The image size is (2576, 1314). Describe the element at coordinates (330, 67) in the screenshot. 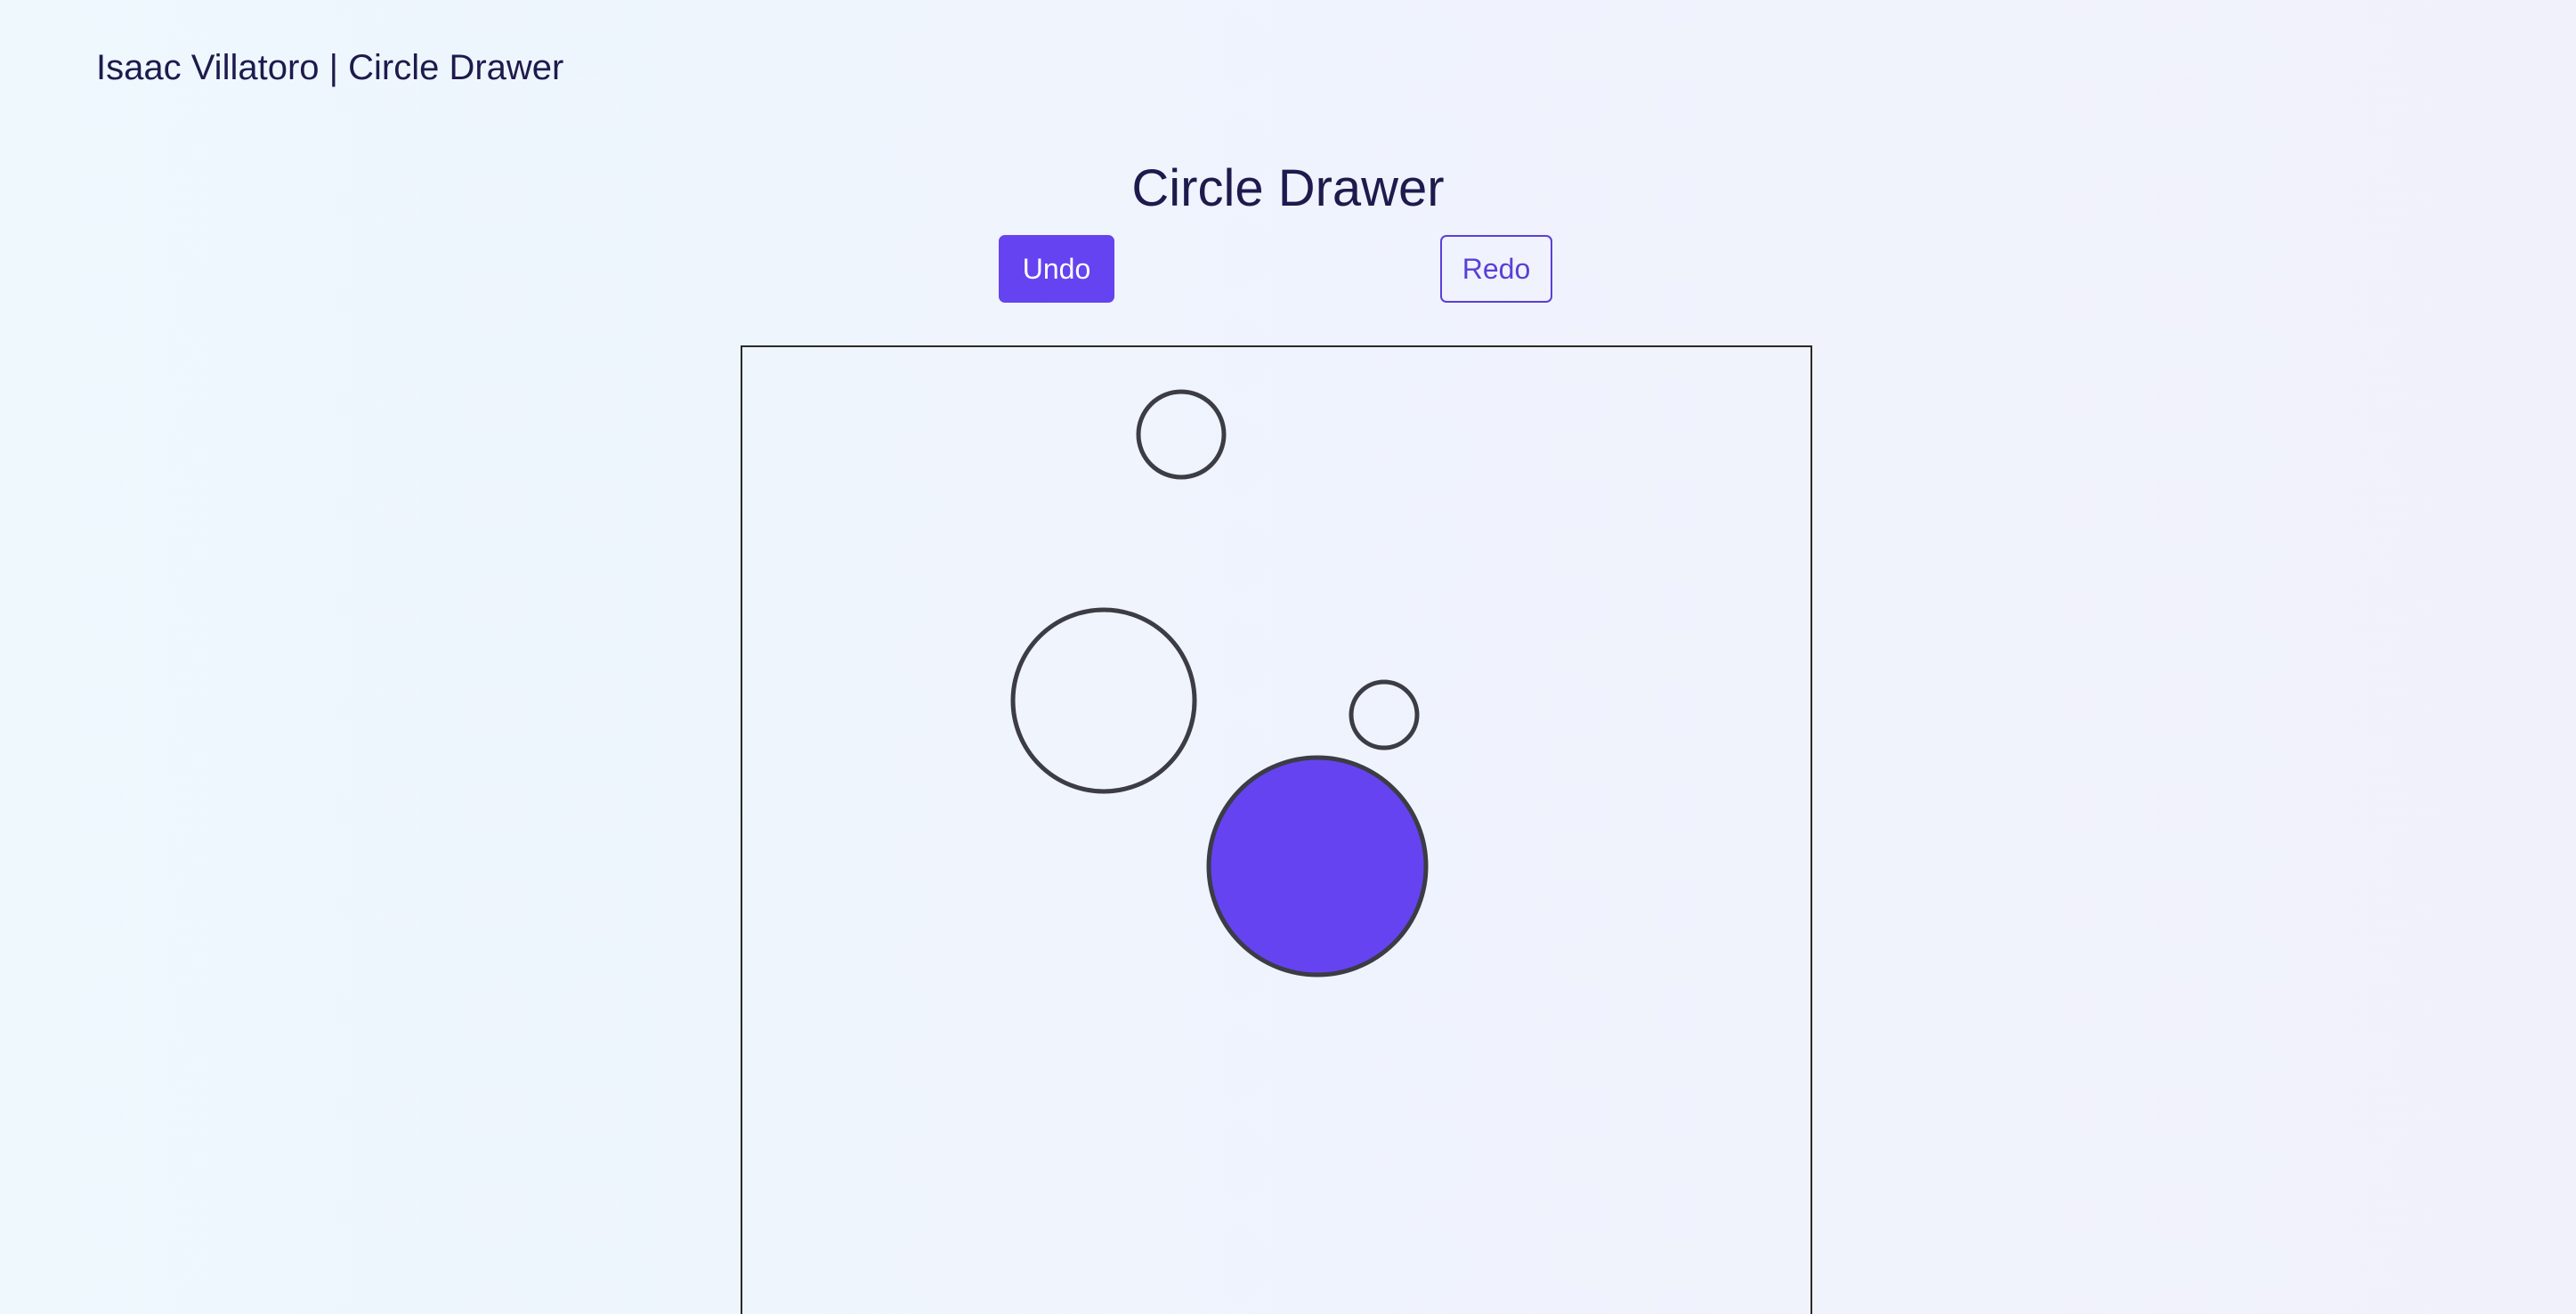

I see `site-title: Isaac Villatoro | Circle Drawer` at that location.